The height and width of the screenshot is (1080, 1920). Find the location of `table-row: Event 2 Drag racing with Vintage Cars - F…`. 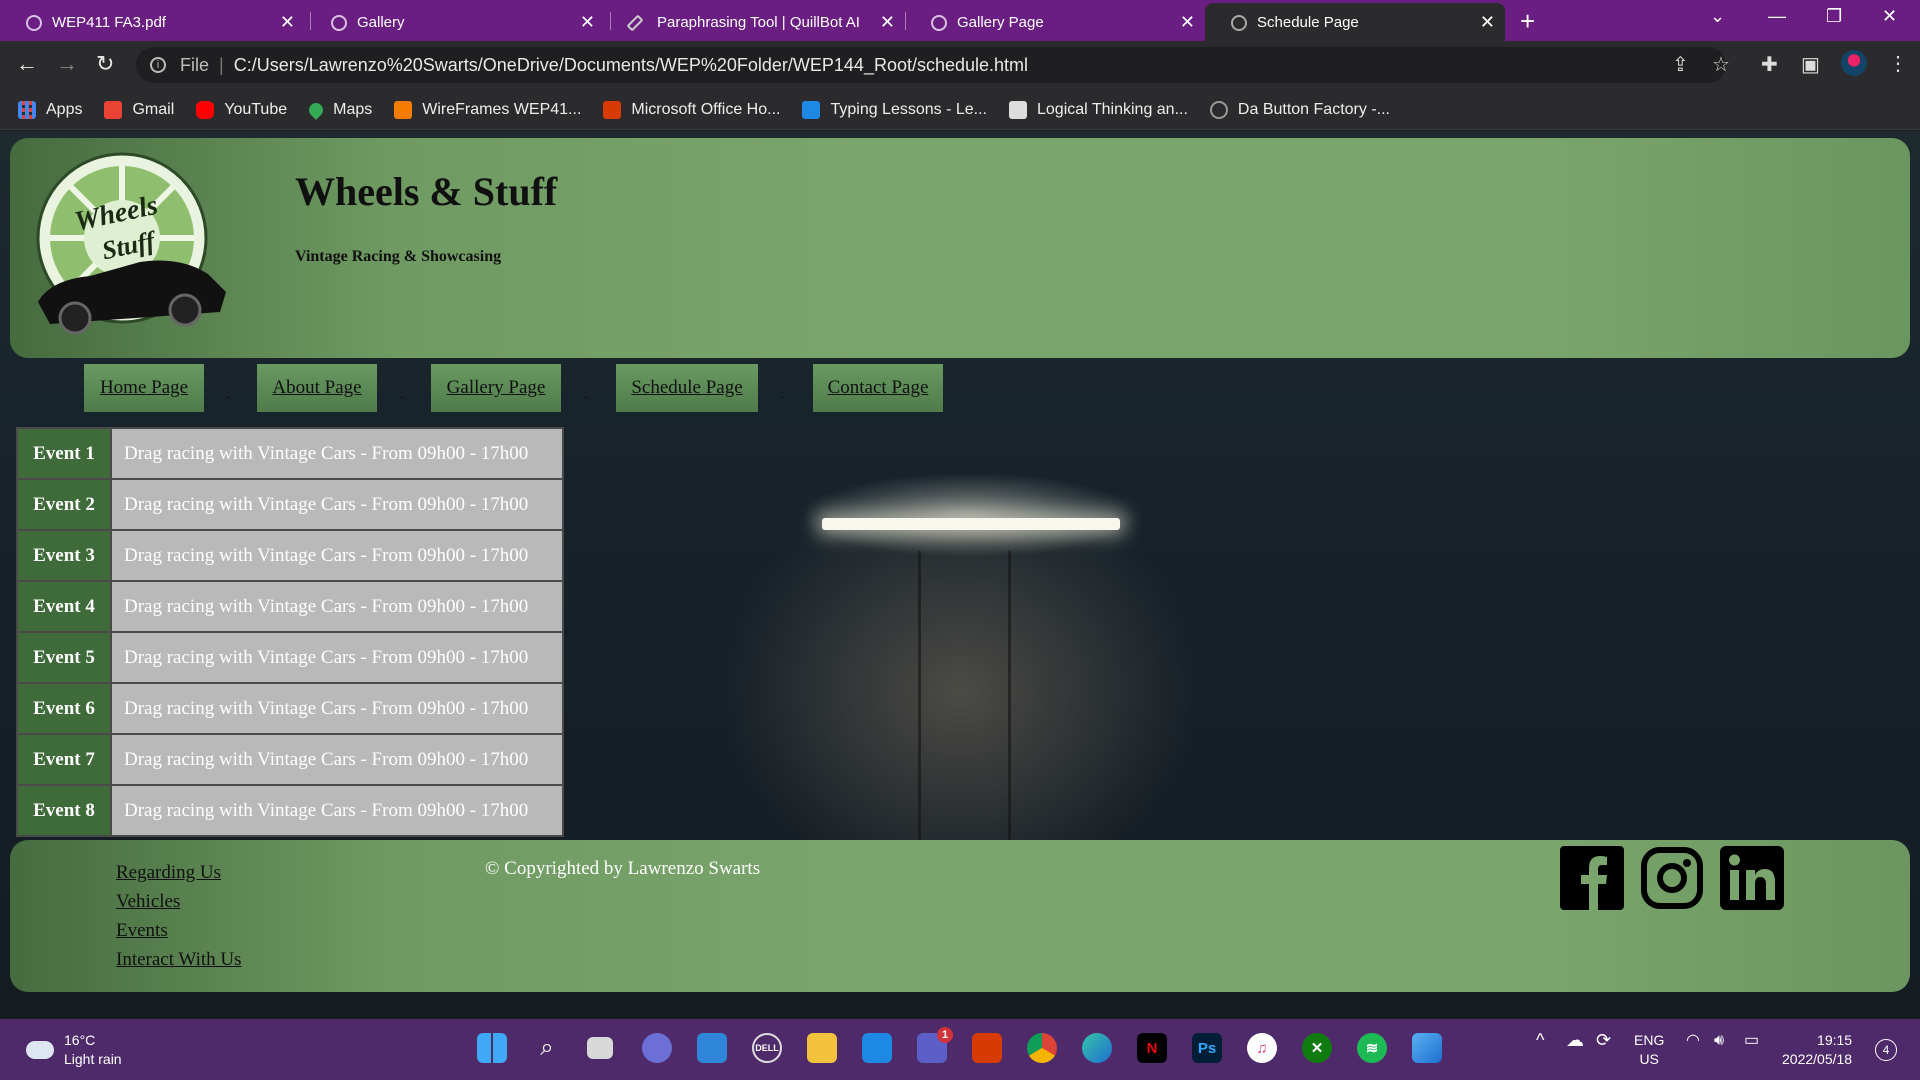

table-row: Event 2 Drag racing with Vintage Cars - F… is located at coordinates (290, 504).